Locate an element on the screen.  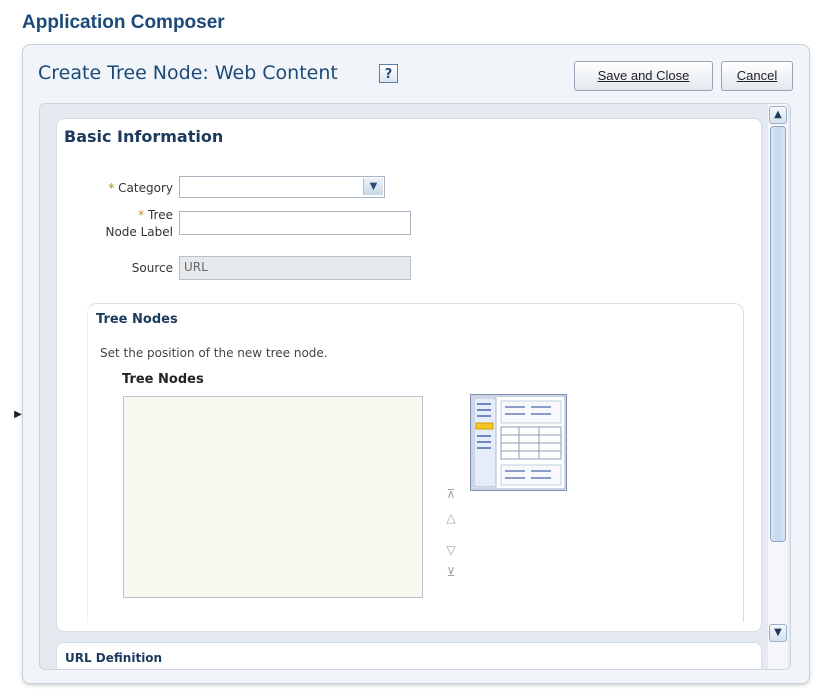
tree-nodes-list-title: Tree Nodes is located at coordinates (163, 379).